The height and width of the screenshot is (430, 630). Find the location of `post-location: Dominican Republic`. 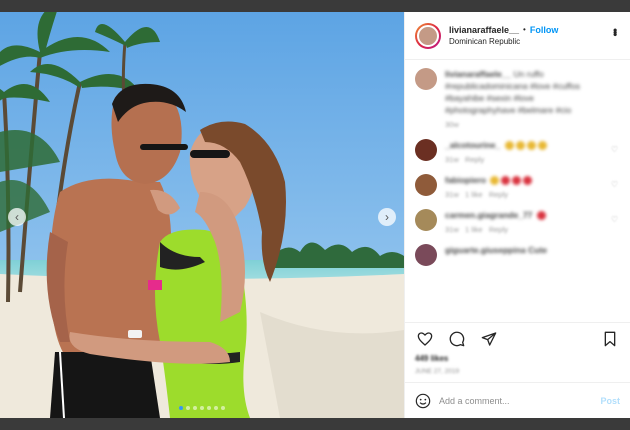

post-location: Dominican Republic is located at coordinates (503, 42).